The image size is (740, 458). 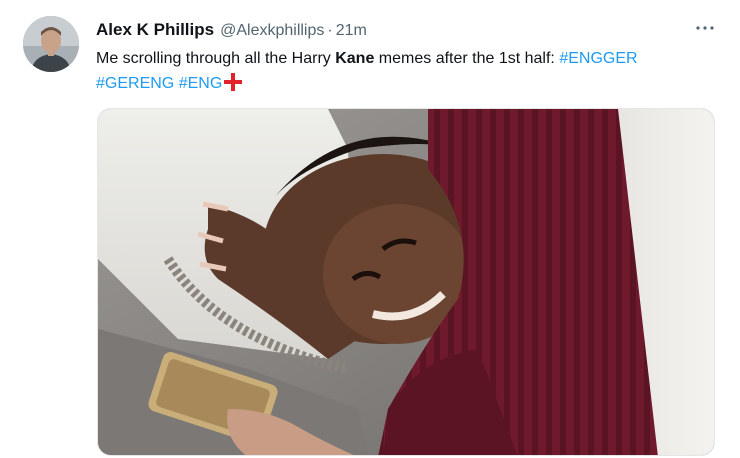 I want to click on hashtag-gereng: #GERENG, so click(x=135, y=83).